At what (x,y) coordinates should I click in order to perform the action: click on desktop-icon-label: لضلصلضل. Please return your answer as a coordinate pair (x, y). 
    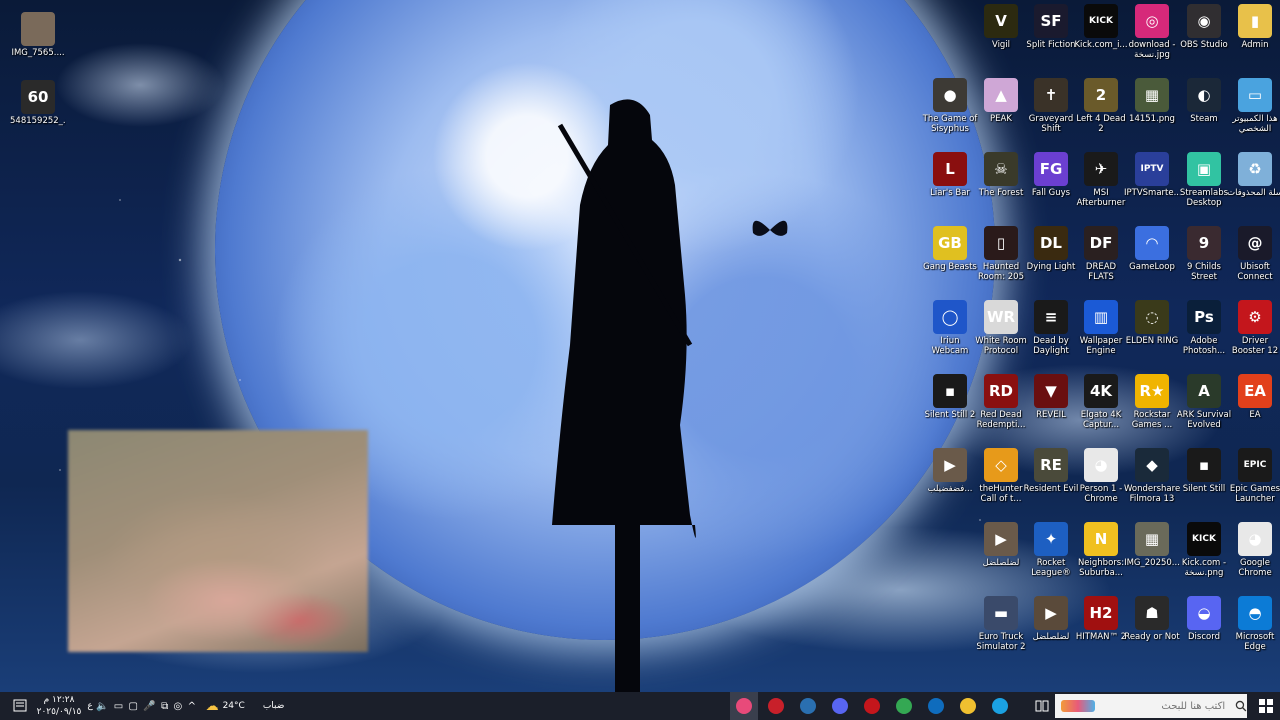
    Looking at the image, I should click on (1001, 563).